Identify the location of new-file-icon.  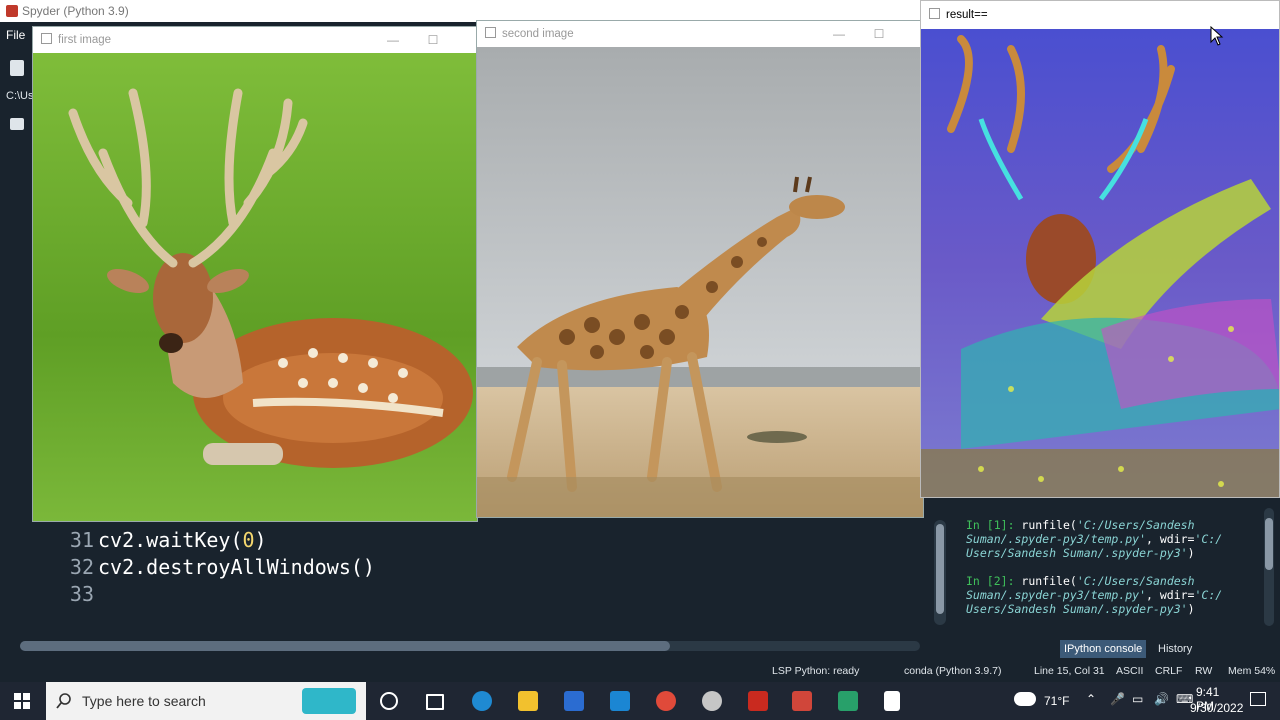
(17, 68).